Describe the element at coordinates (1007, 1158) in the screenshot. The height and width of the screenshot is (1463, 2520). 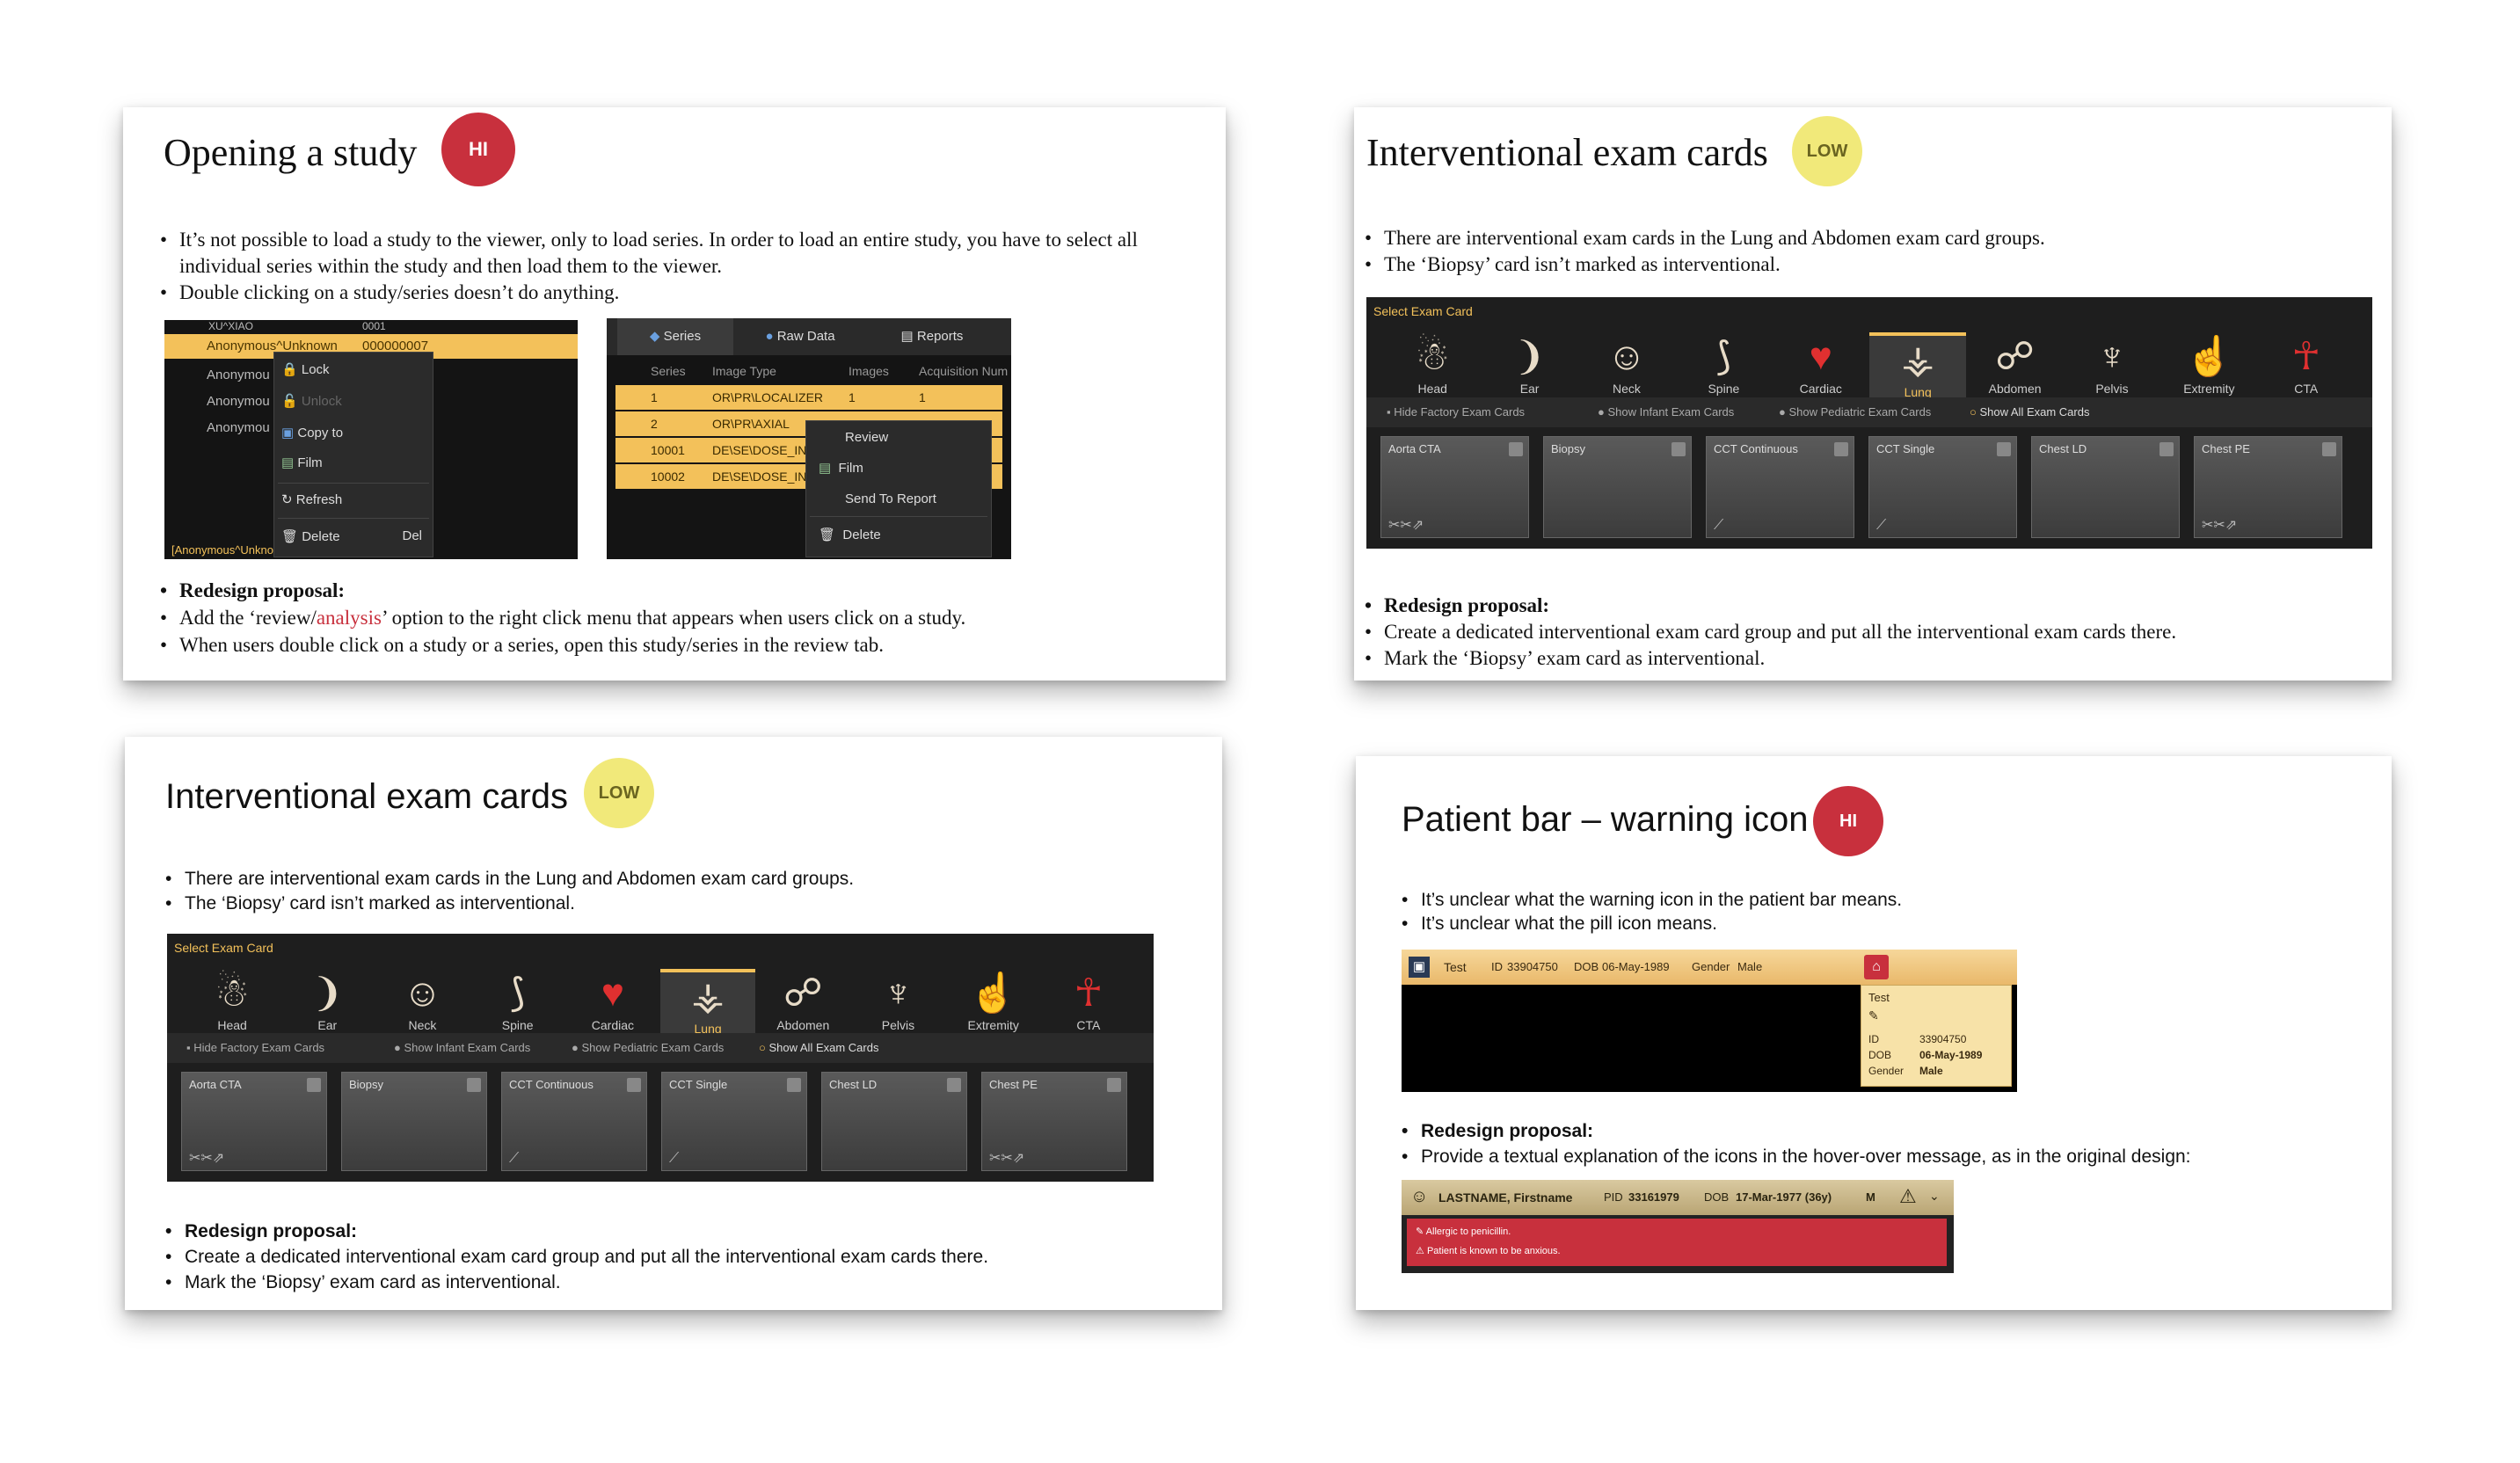
I see `interventional-icon: ✂✂⇗` at that location.